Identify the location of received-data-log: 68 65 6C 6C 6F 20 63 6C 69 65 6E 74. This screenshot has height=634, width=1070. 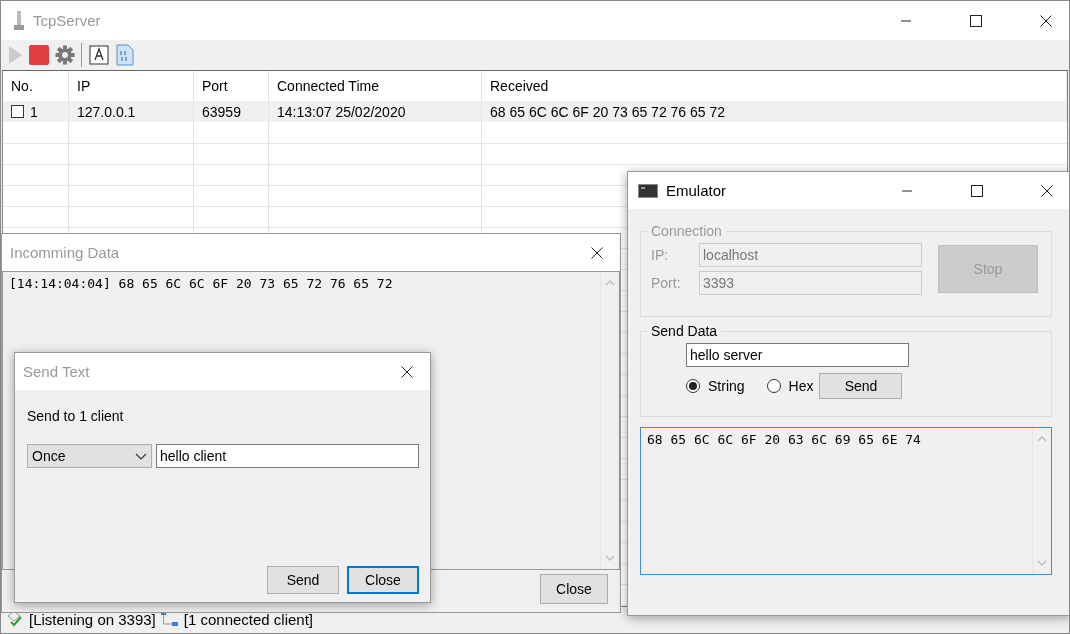
(784, 440).